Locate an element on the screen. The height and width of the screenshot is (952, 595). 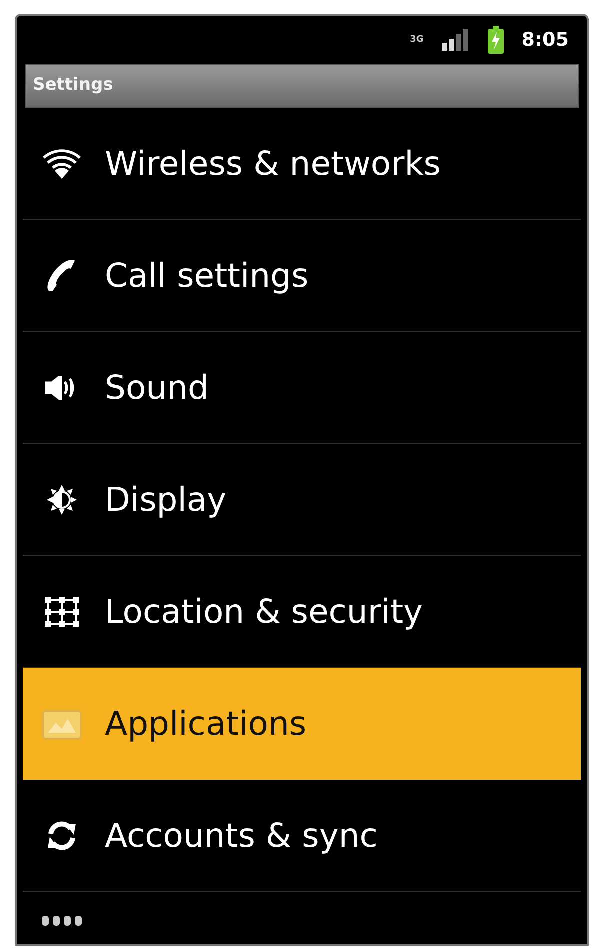
settings-item: Display is located at coordinates (302, 500).